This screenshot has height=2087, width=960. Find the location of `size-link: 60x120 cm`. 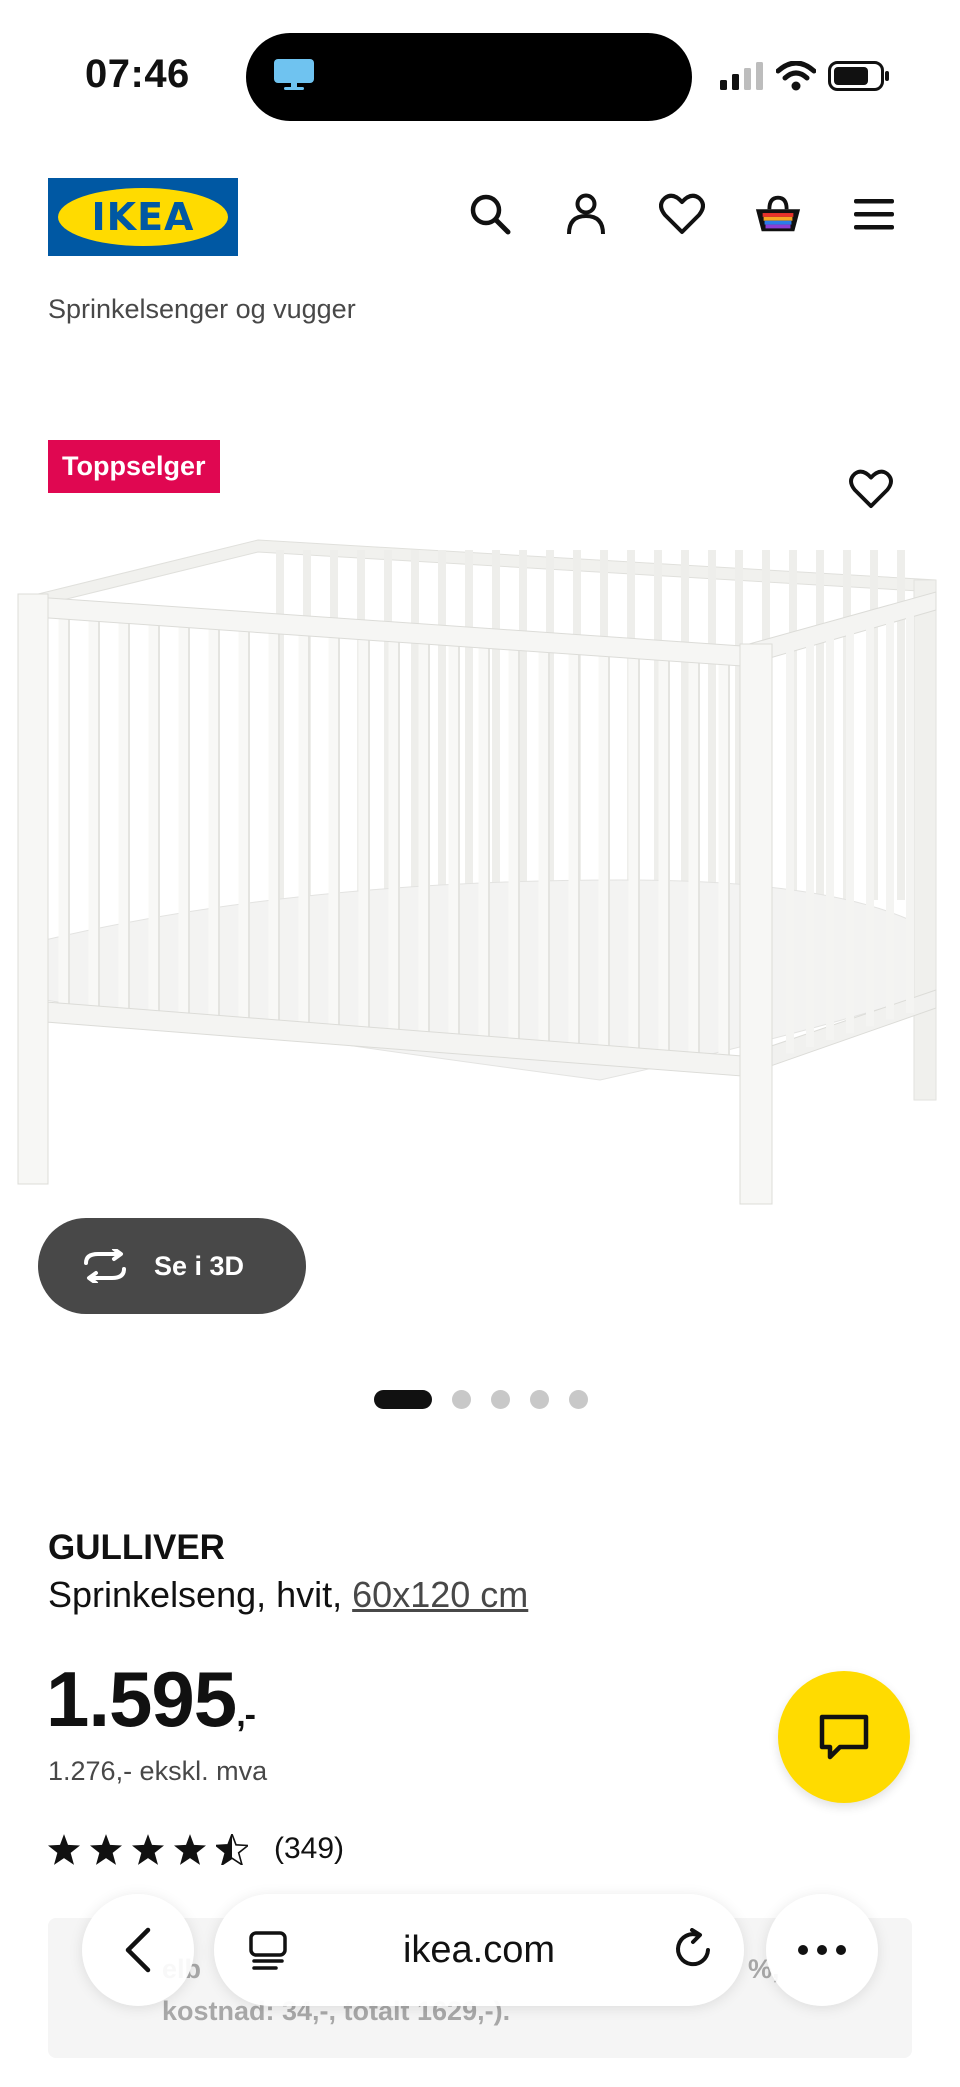

size-link: 60x120 cm is located at coordinates (440, 1594).